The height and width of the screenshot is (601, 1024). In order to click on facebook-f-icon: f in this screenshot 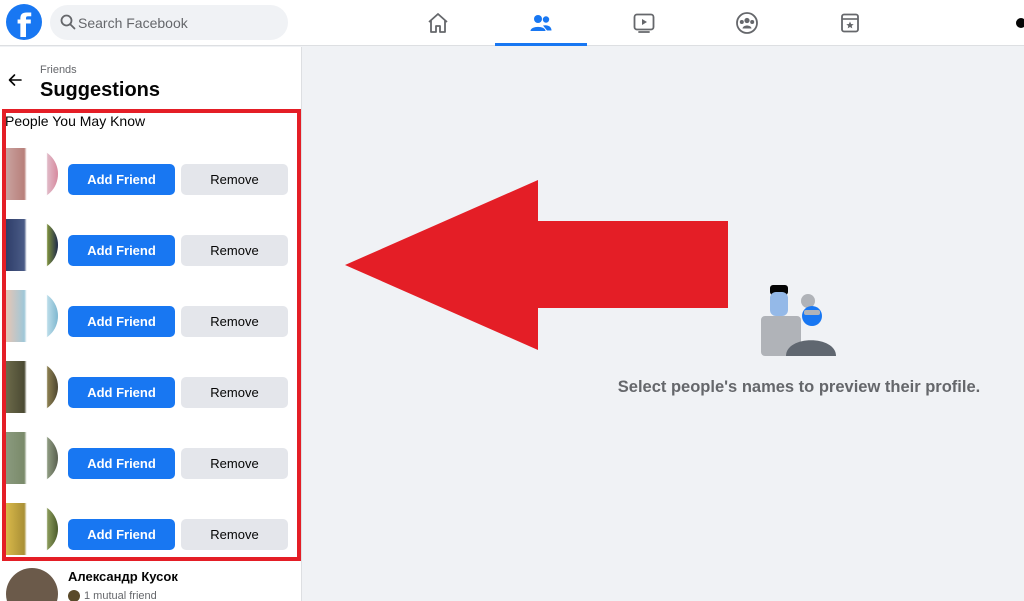, I will do `click(24, 26)`.